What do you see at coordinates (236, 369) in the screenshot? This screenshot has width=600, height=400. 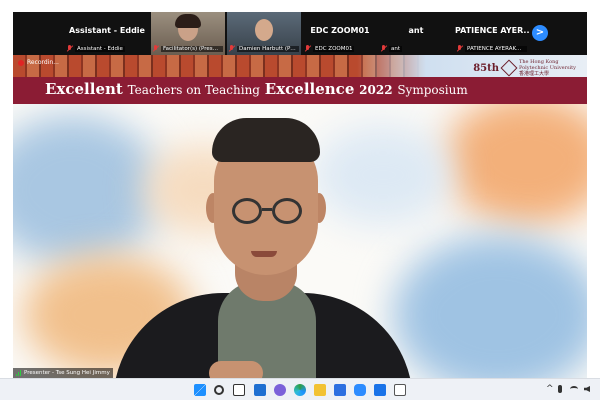 I see `presenter-hand` at bounding box center [236, 369].